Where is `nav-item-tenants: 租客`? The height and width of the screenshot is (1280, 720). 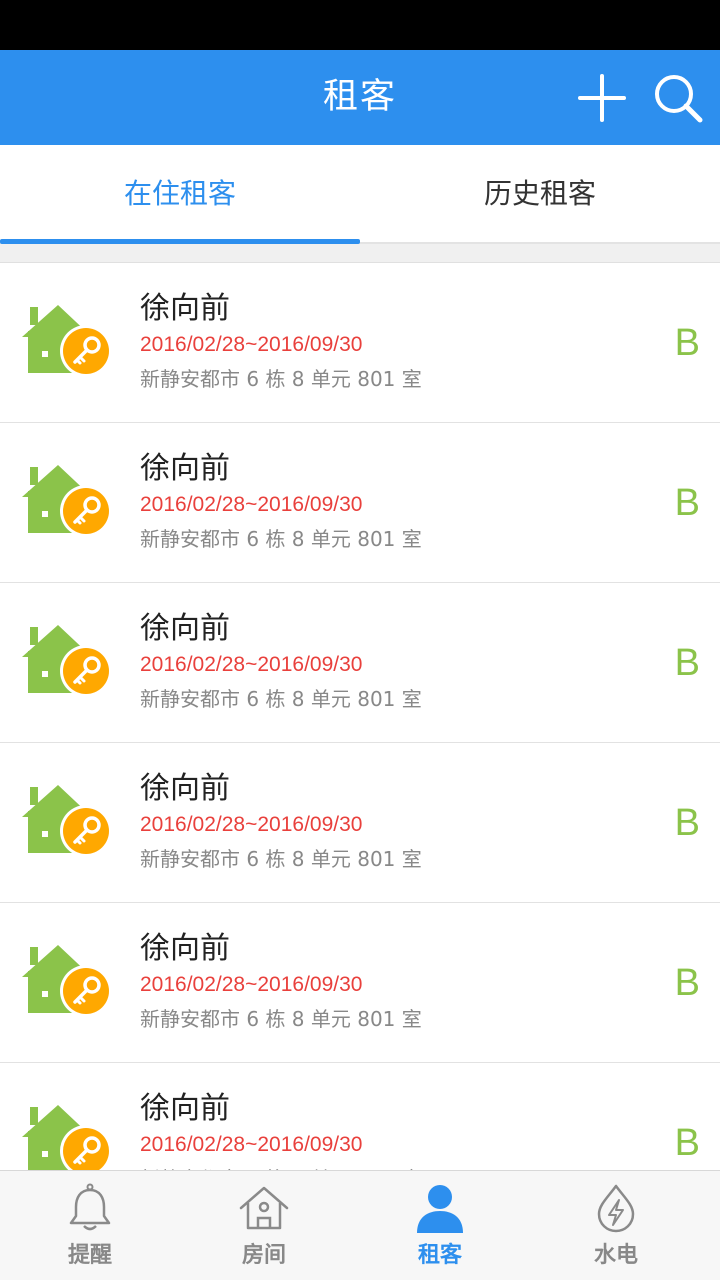
nav-item-tenants: 租客 is located at coordinates (440, 1225).